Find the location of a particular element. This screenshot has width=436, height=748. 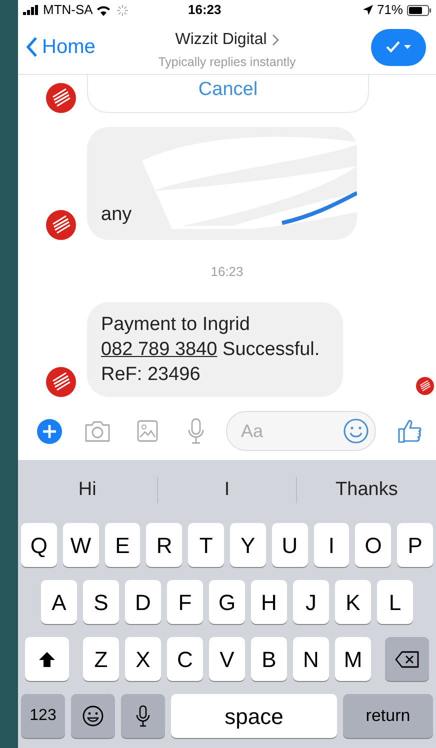

letter-key: U is located at coordinates (290, 545).